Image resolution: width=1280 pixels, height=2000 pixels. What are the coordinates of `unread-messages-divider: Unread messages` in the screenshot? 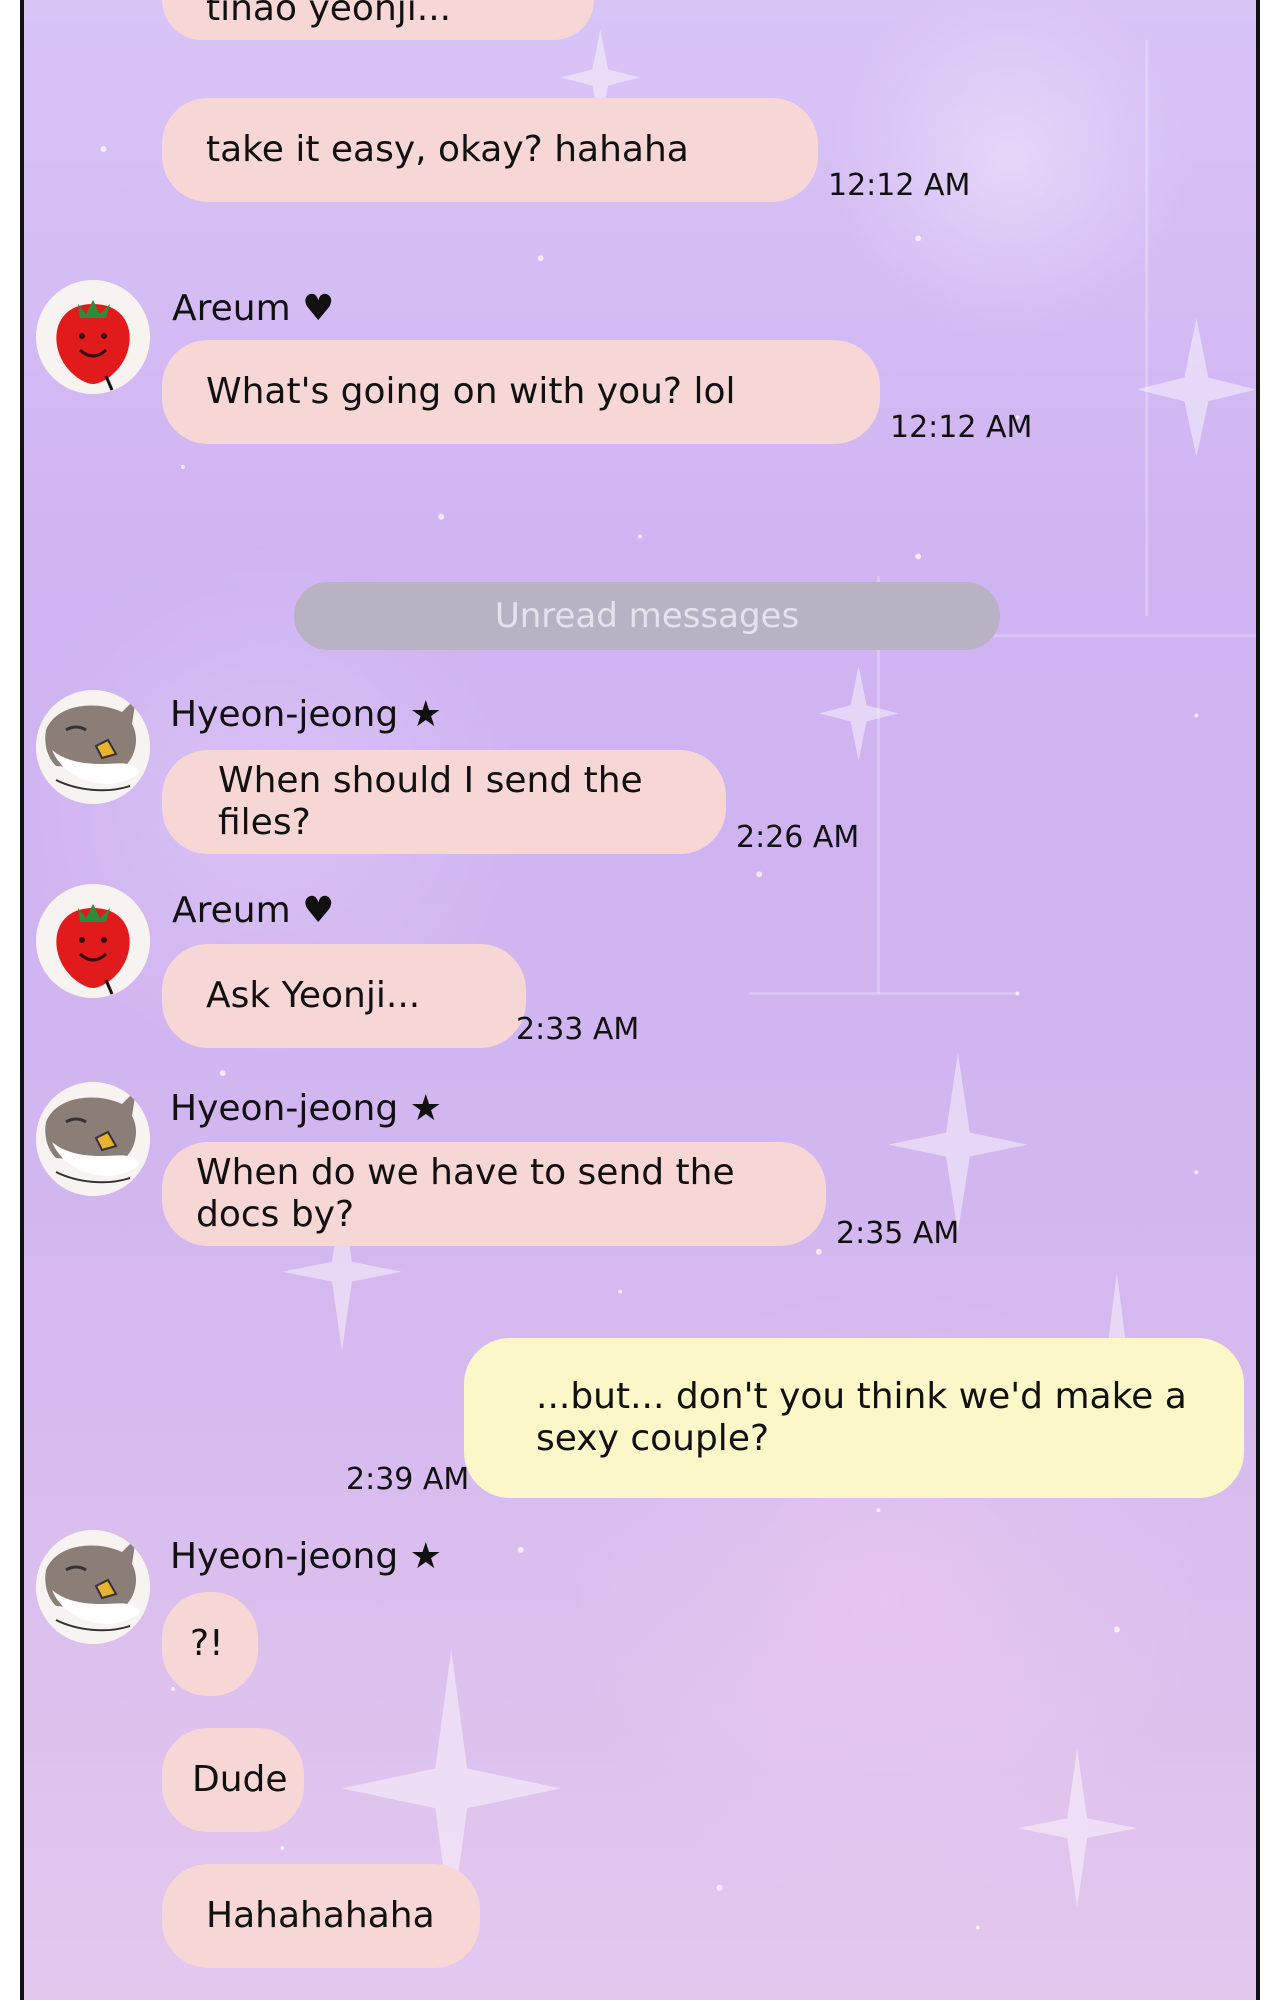 It's located at (647, 616).